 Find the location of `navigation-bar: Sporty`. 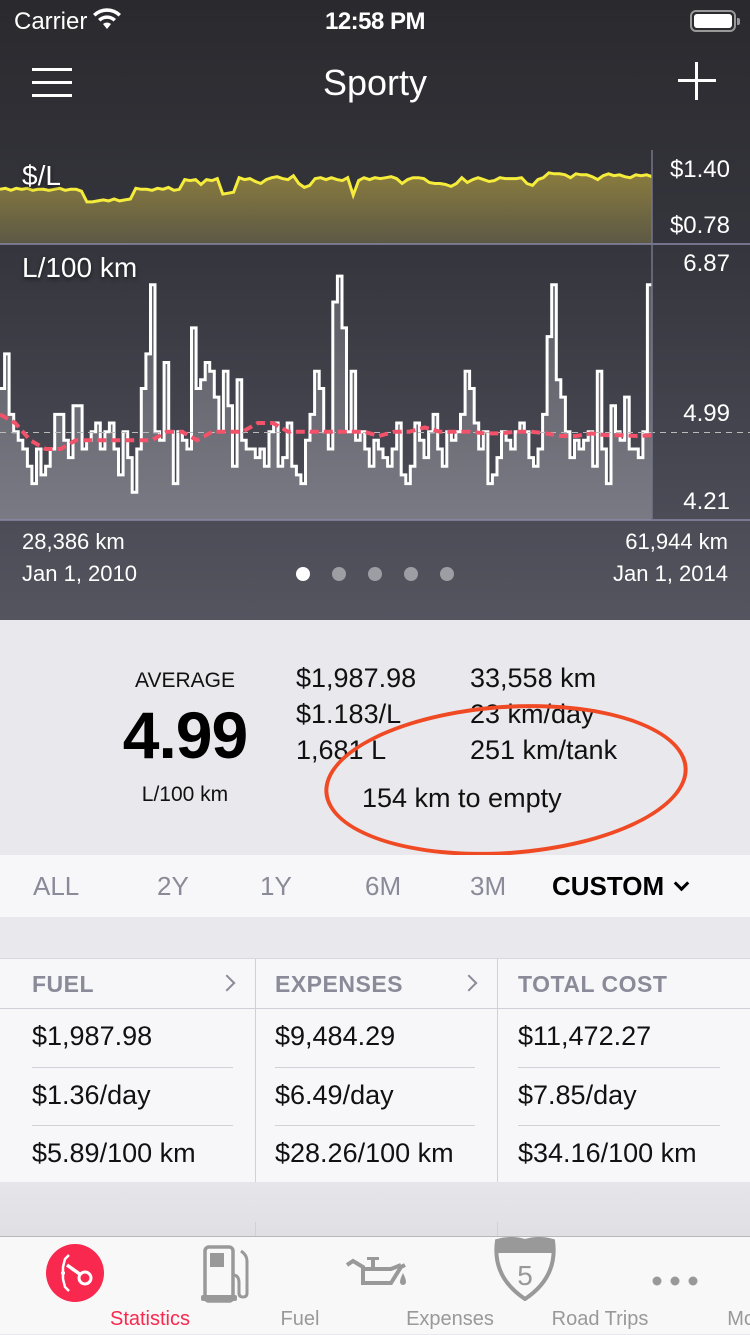

navigation-bar: Sporty is located at coordinates (375, 84).